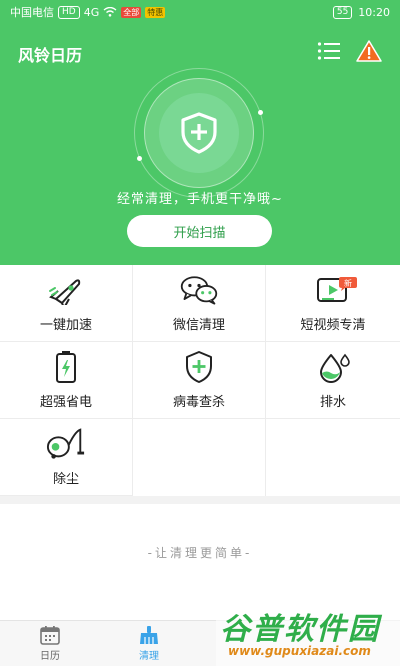  What do you see at coordinates (199, 231) in the screenshot?
I see `start-scan-button: 开始扫描` at bounding box center [199, 231].